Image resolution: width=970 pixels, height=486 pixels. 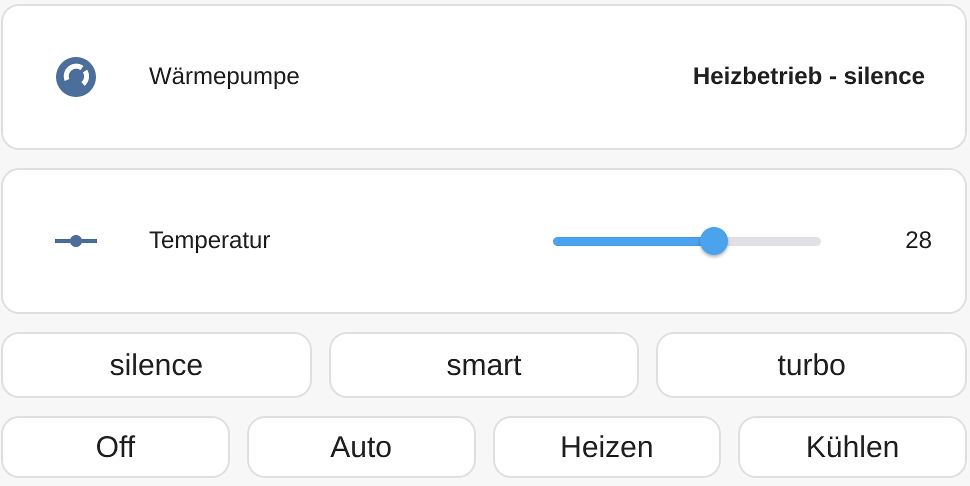 What do you see at coordinates (224, 77) in the screenshot?
I see `entity-label: Wärmepumpe` at bounding box center [224, 77].